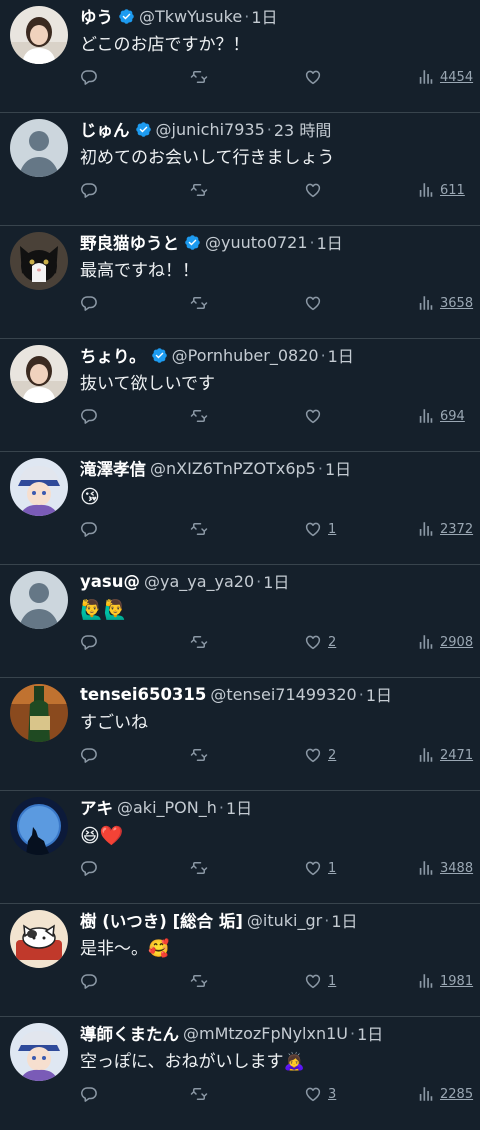 This screenshot has height=1130, width=480. I want to click on author-handle: @ituki_gr, so click(284, 920).